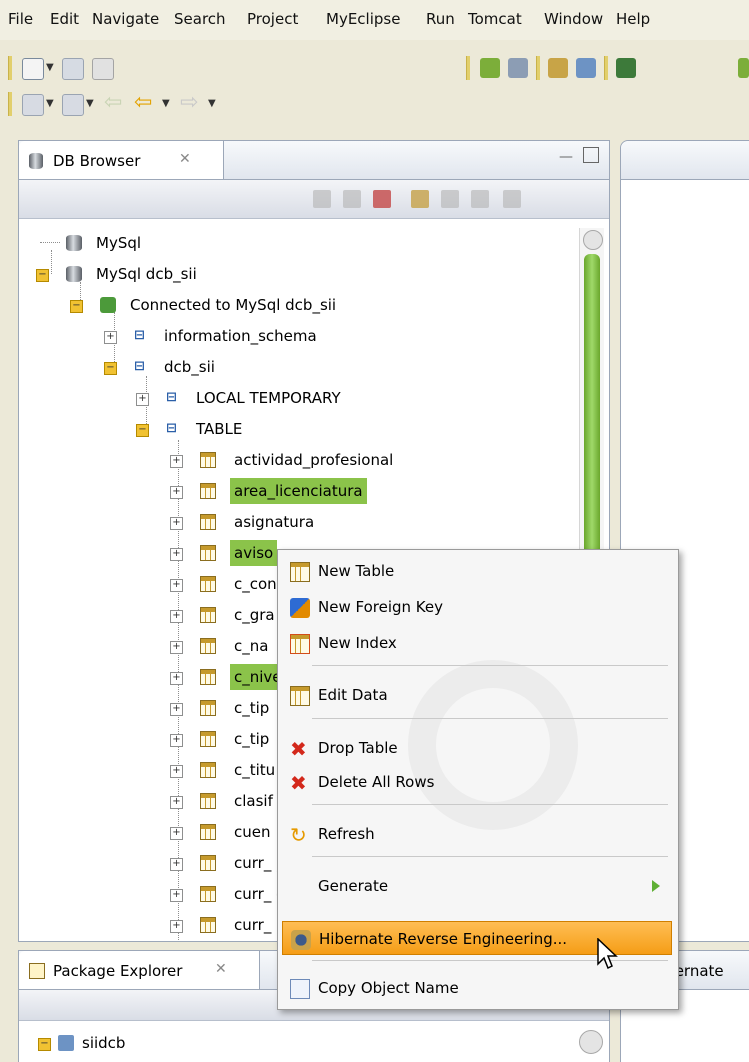 This screenshot has height=1062, width=749. Describe the element at coordinates (477, 695) in the screenshot. I see `menu-item-edit-data: Edit Data` at that location.